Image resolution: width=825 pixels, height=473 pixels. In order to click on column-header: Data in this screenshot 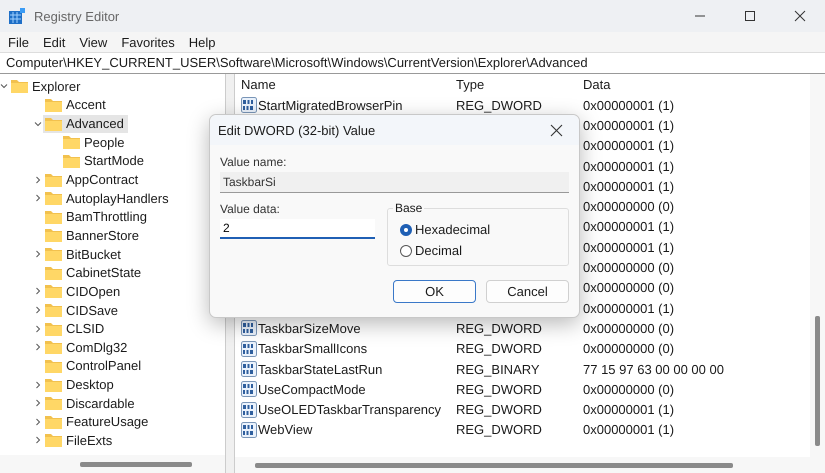, I will do `click(596, 84)`.